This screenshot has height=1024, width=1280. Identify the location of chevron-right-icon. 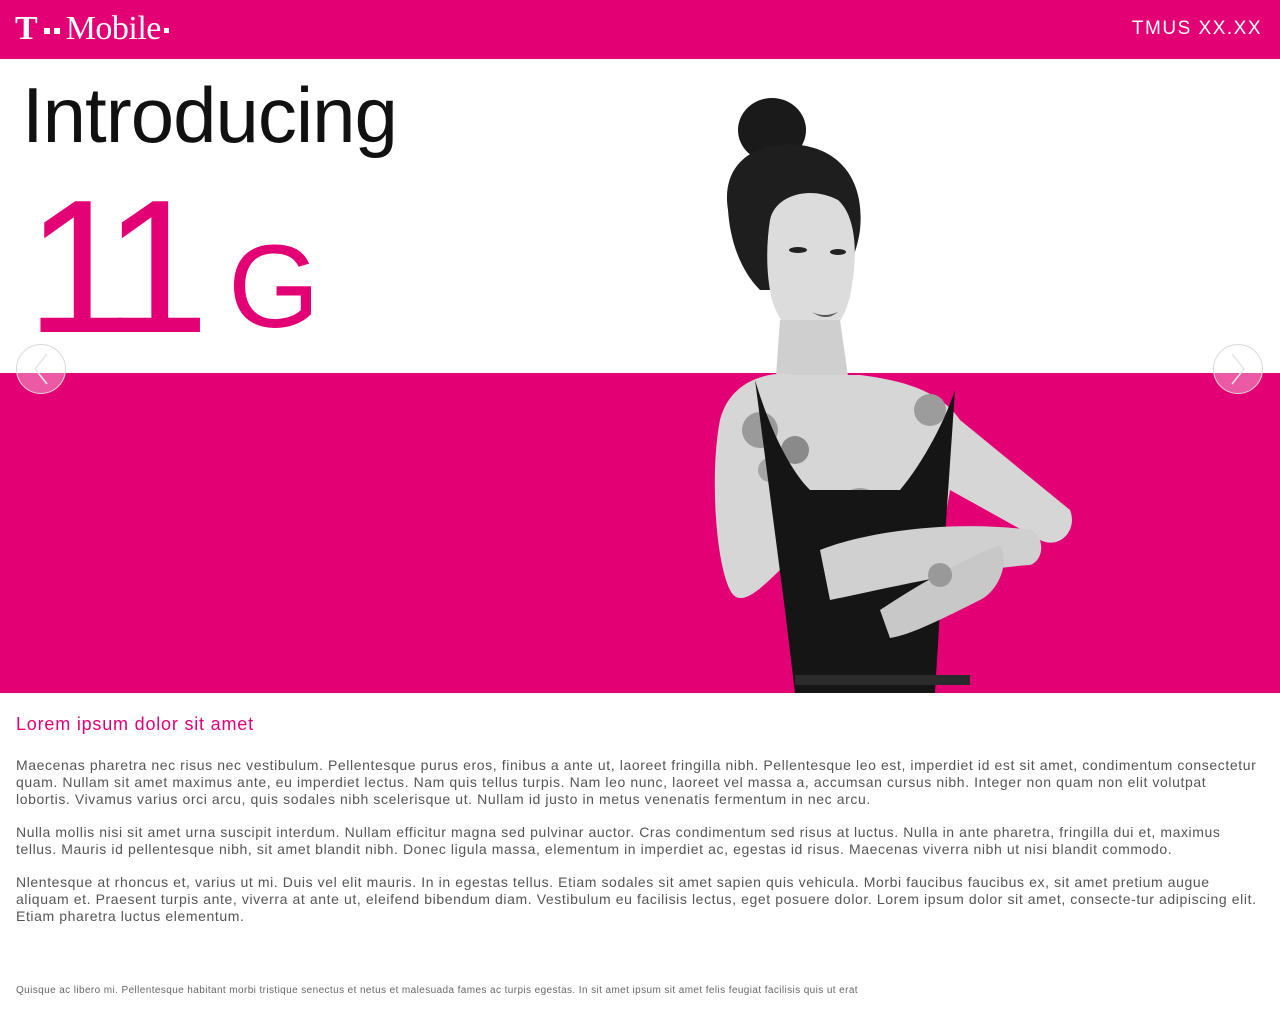
(1238, 369).